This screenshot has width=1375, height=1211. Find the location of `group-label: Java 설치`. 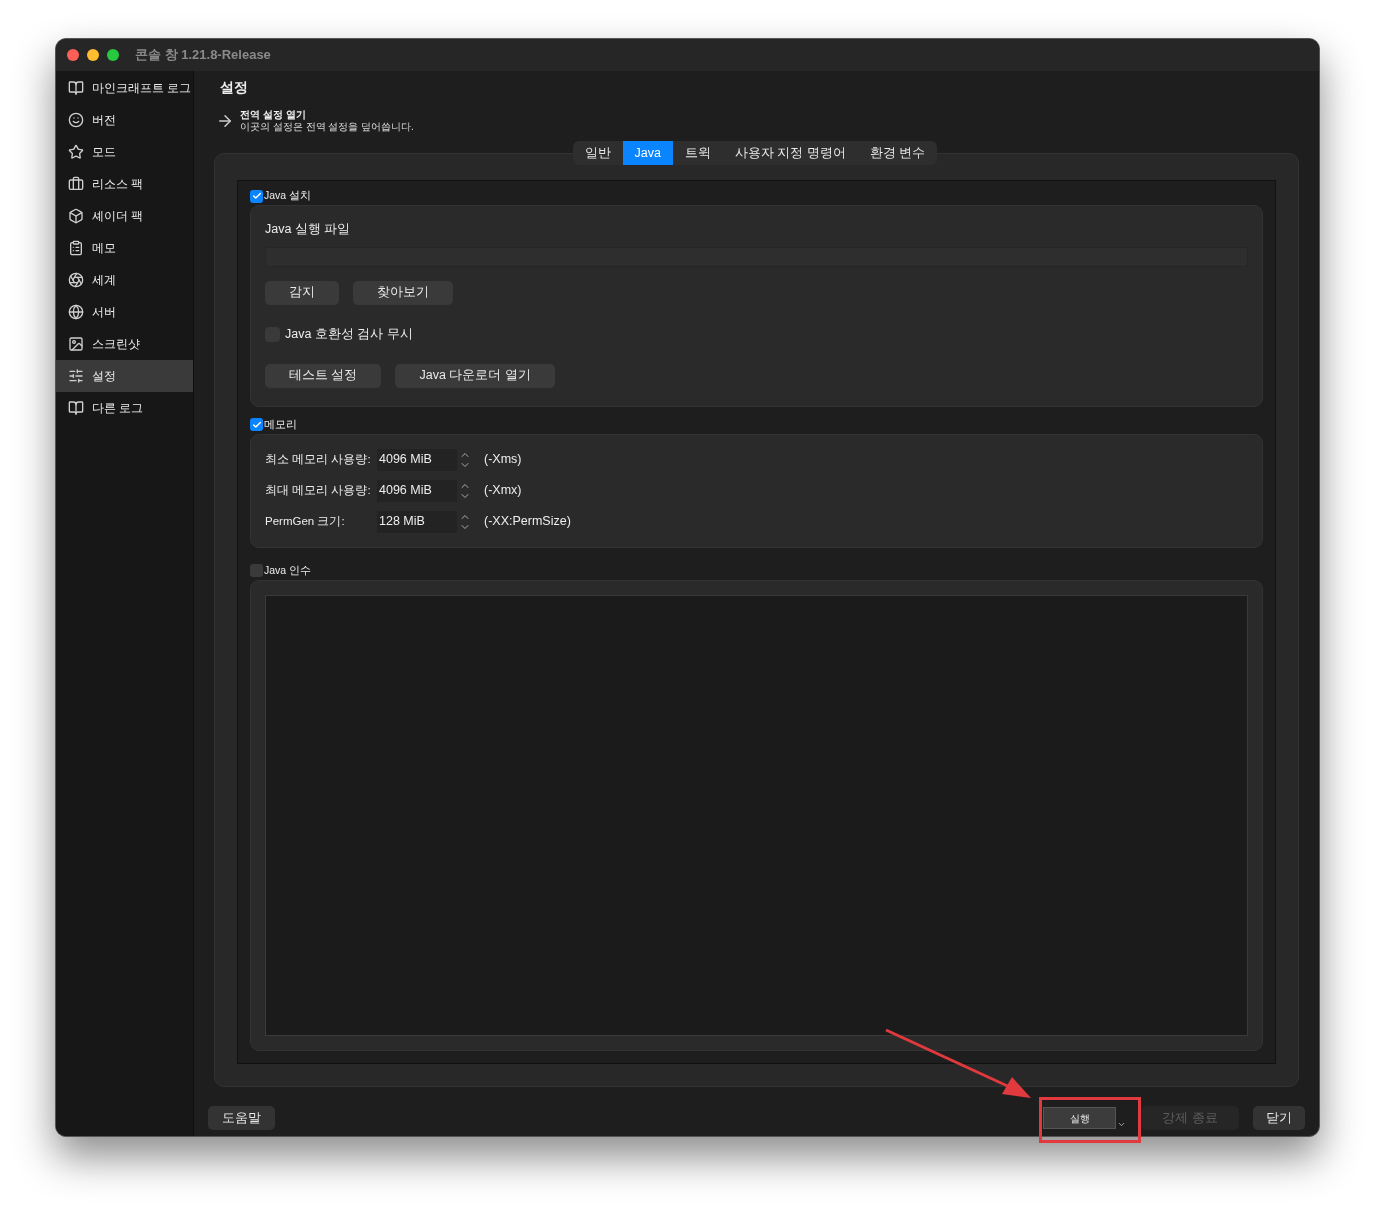

group-label: Java 설치 is located at coordinates (288, 196).